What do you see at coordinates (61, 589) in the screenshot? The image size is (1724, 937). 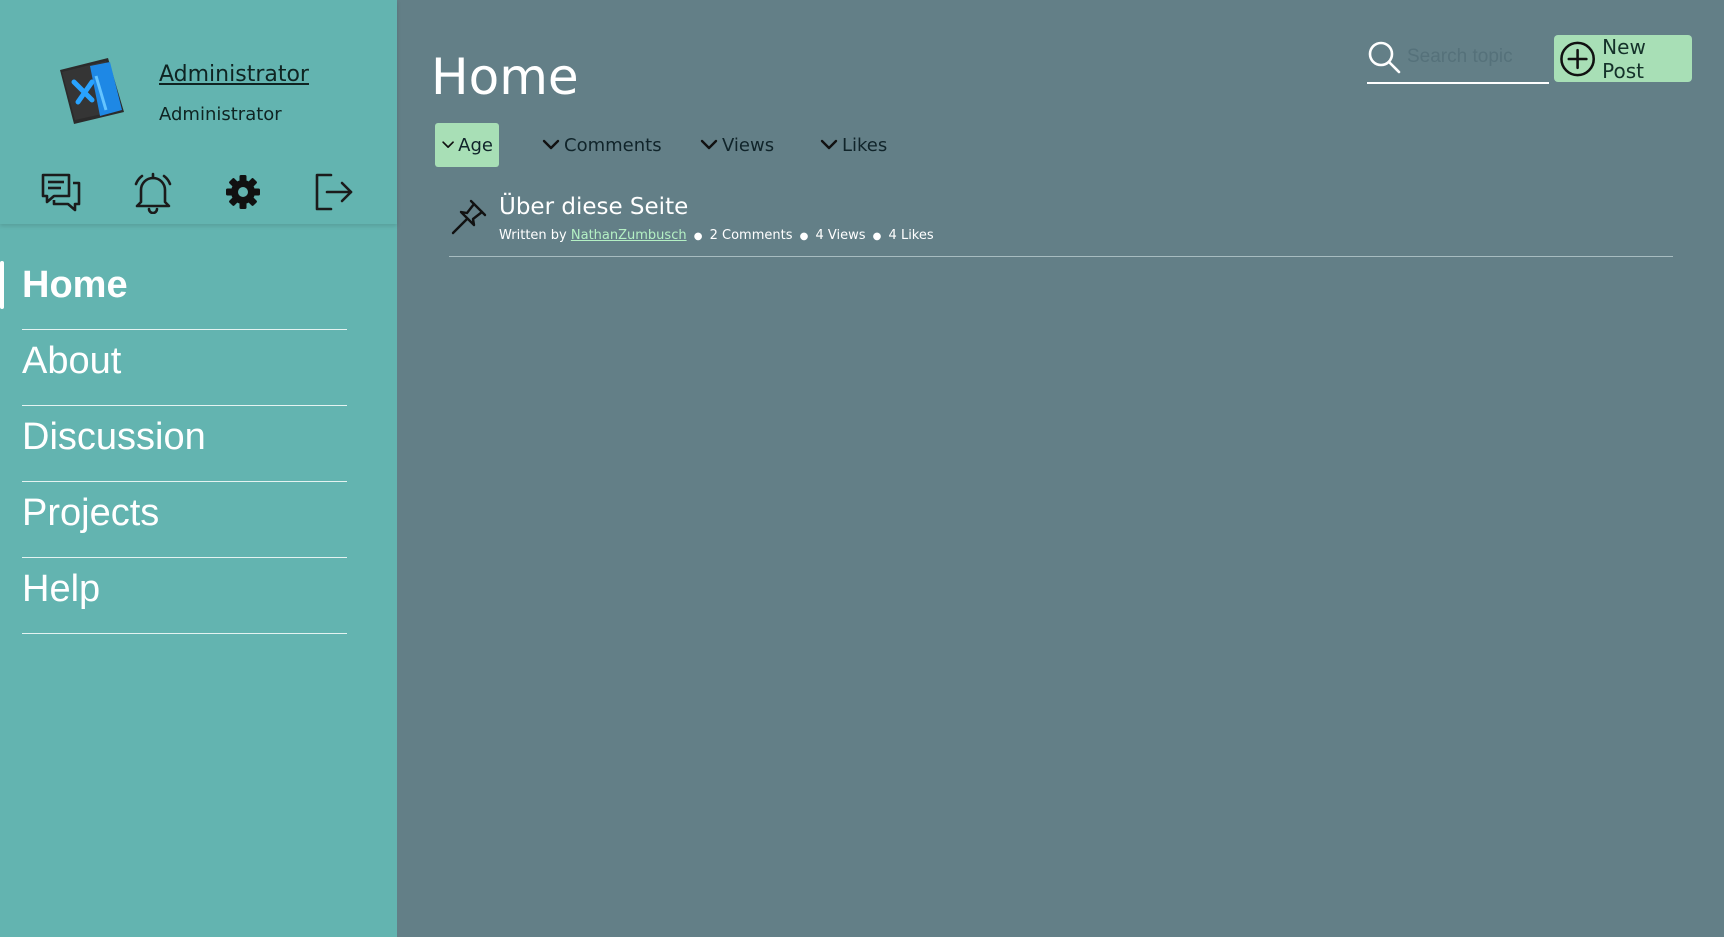 I see `nav-item-label: Help` at bounding box center [61, 589].